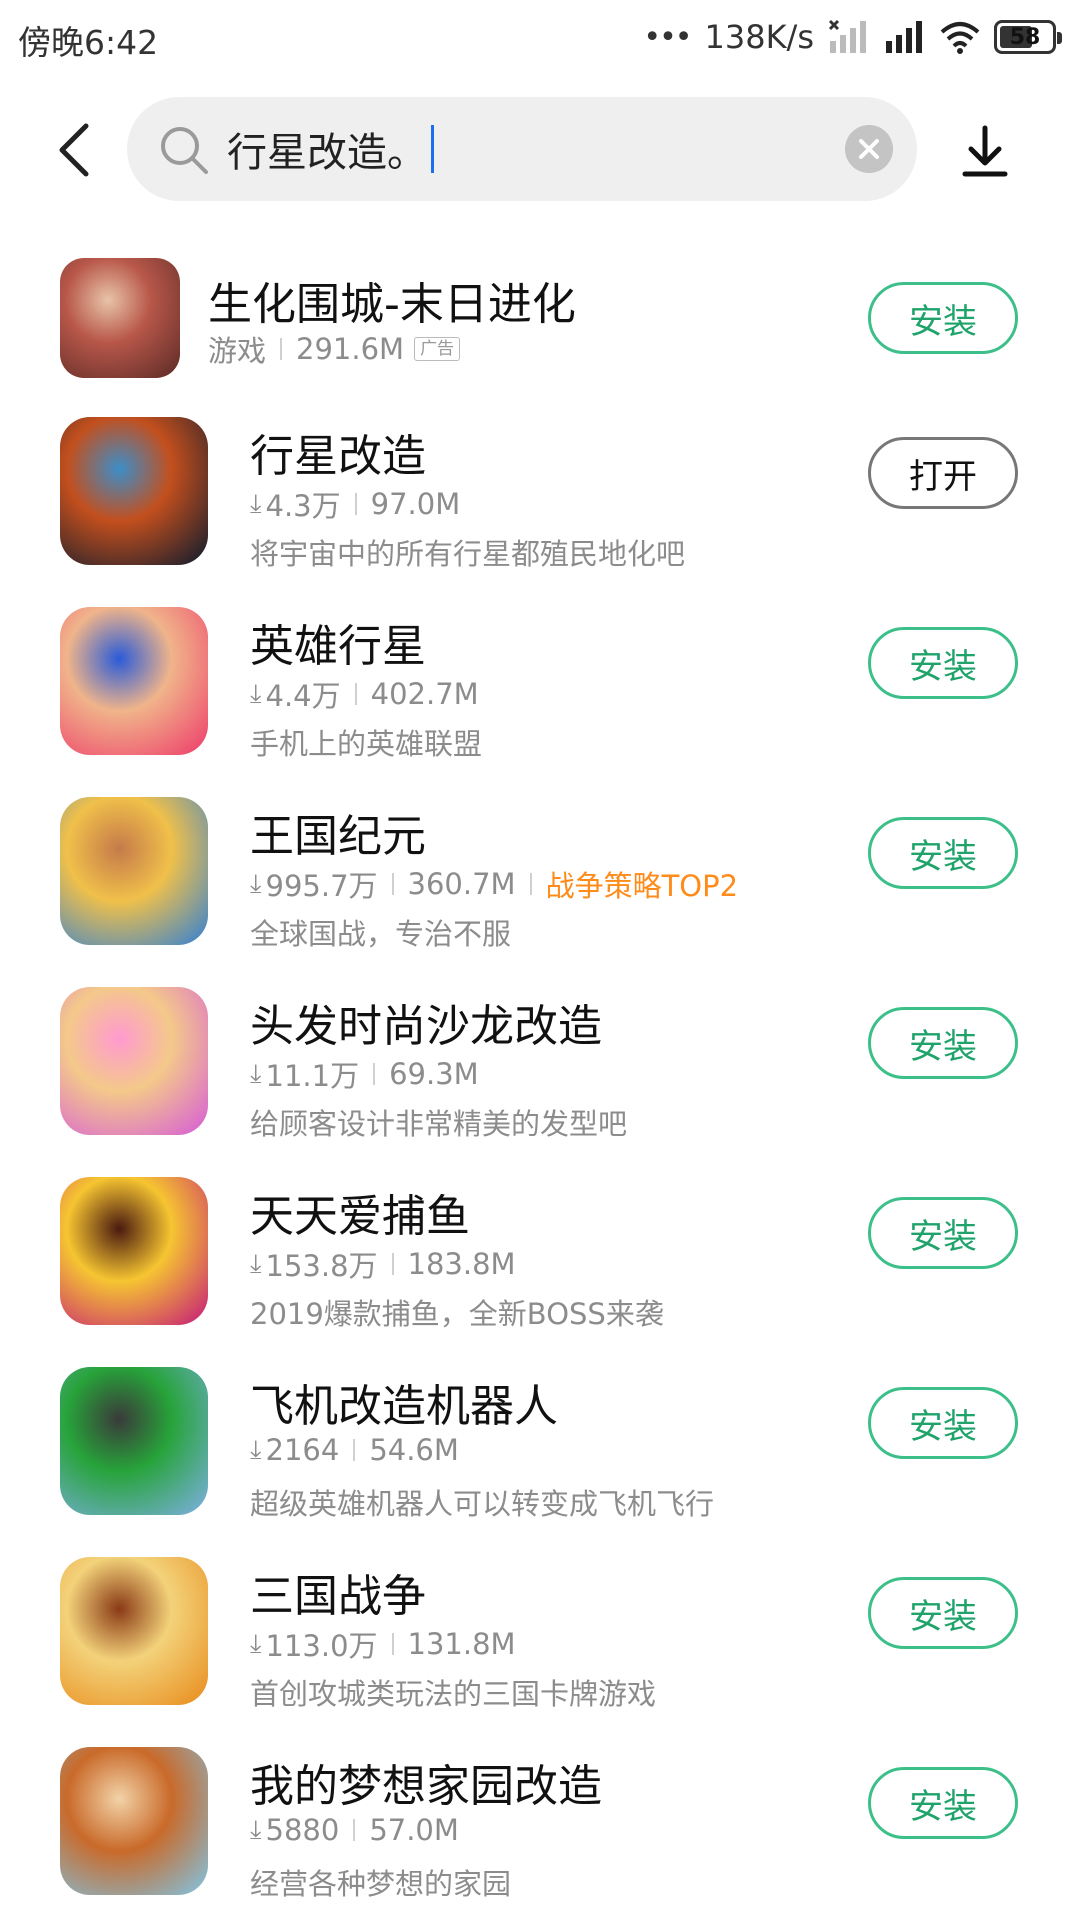 The width and height of the screenshot is (1080, 1920). Describe the element at coordinates (184, 150) in the screenshot. I see `search-icon` at that location.